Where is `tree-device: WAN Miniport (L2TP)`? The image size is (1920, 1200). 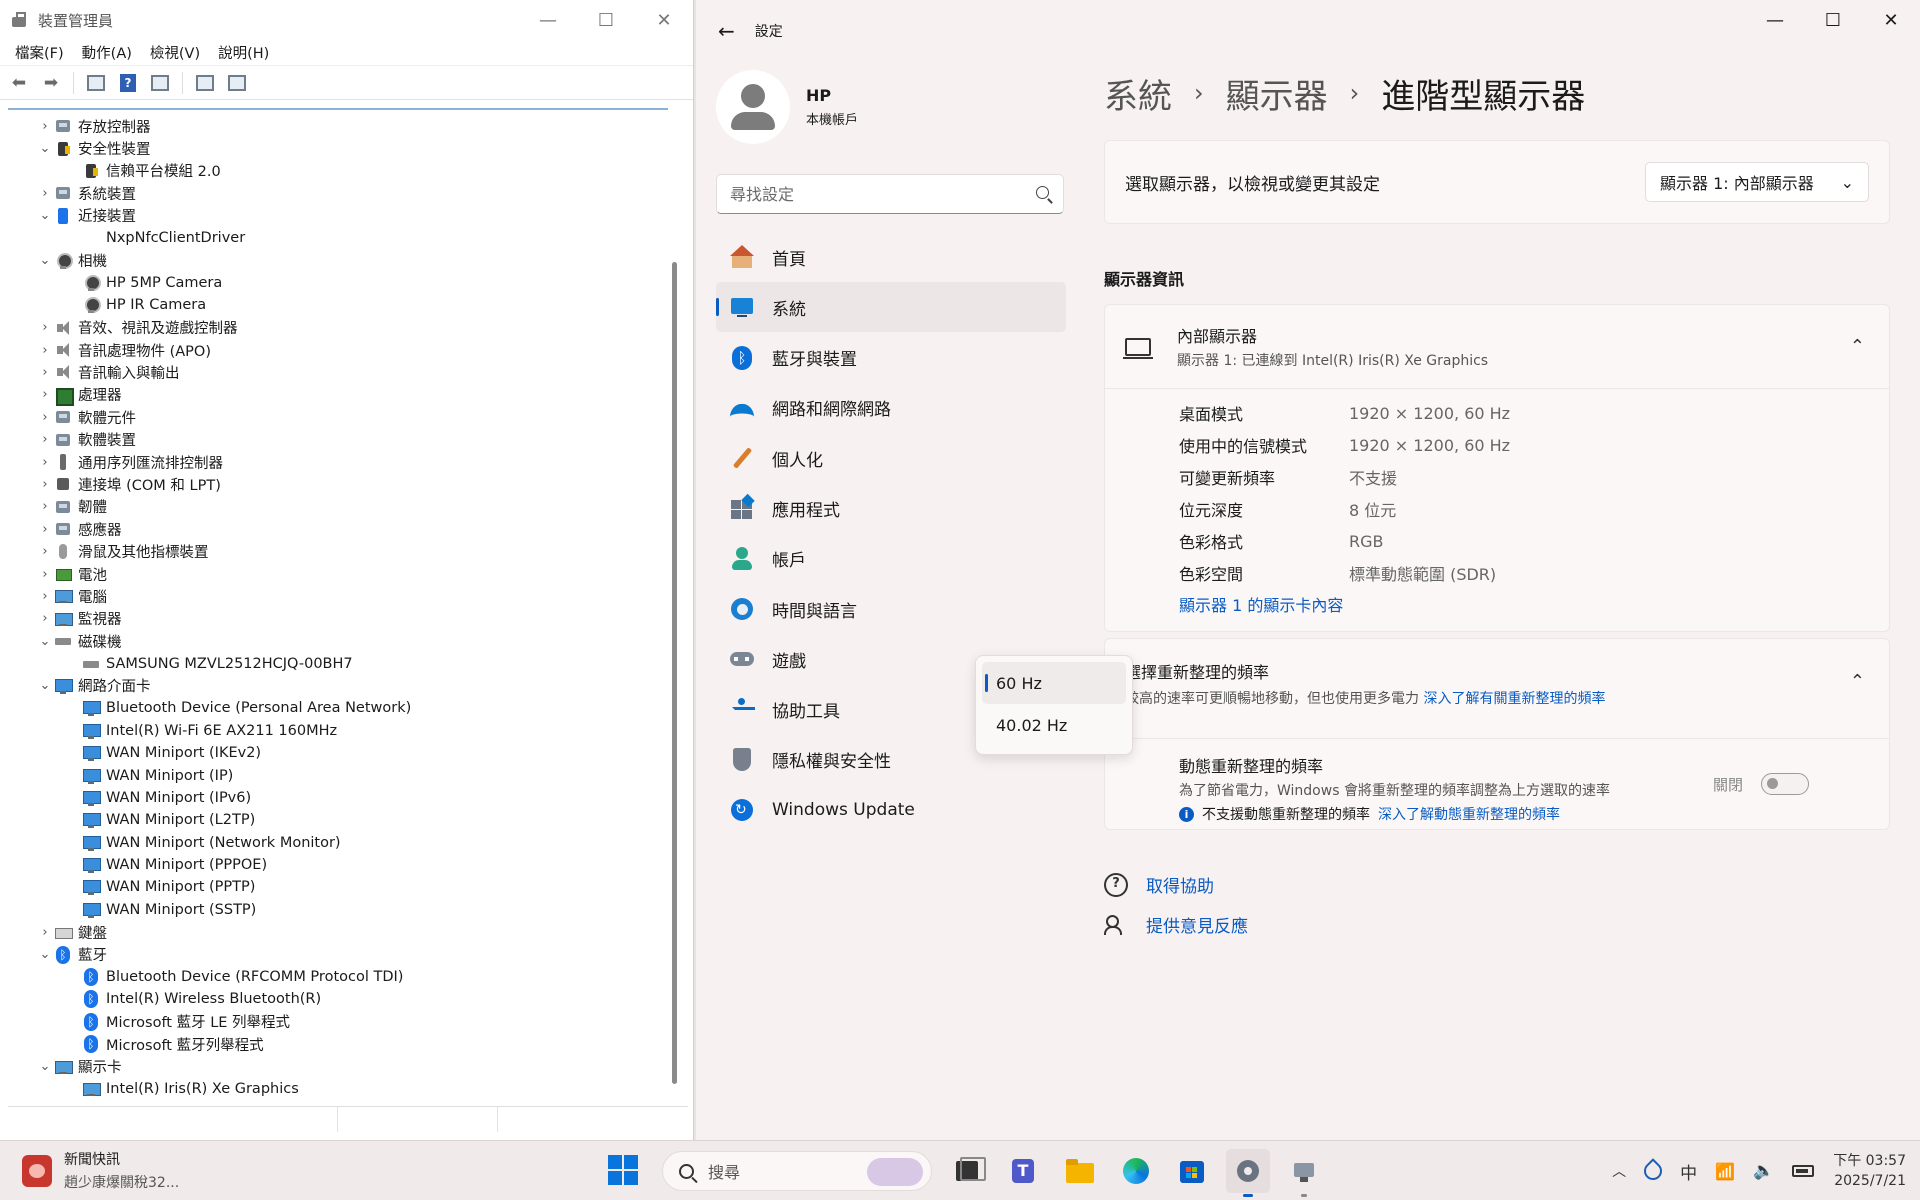
tree-device: WAN Miniport (L2TP) is located at coordinates (338, 820).